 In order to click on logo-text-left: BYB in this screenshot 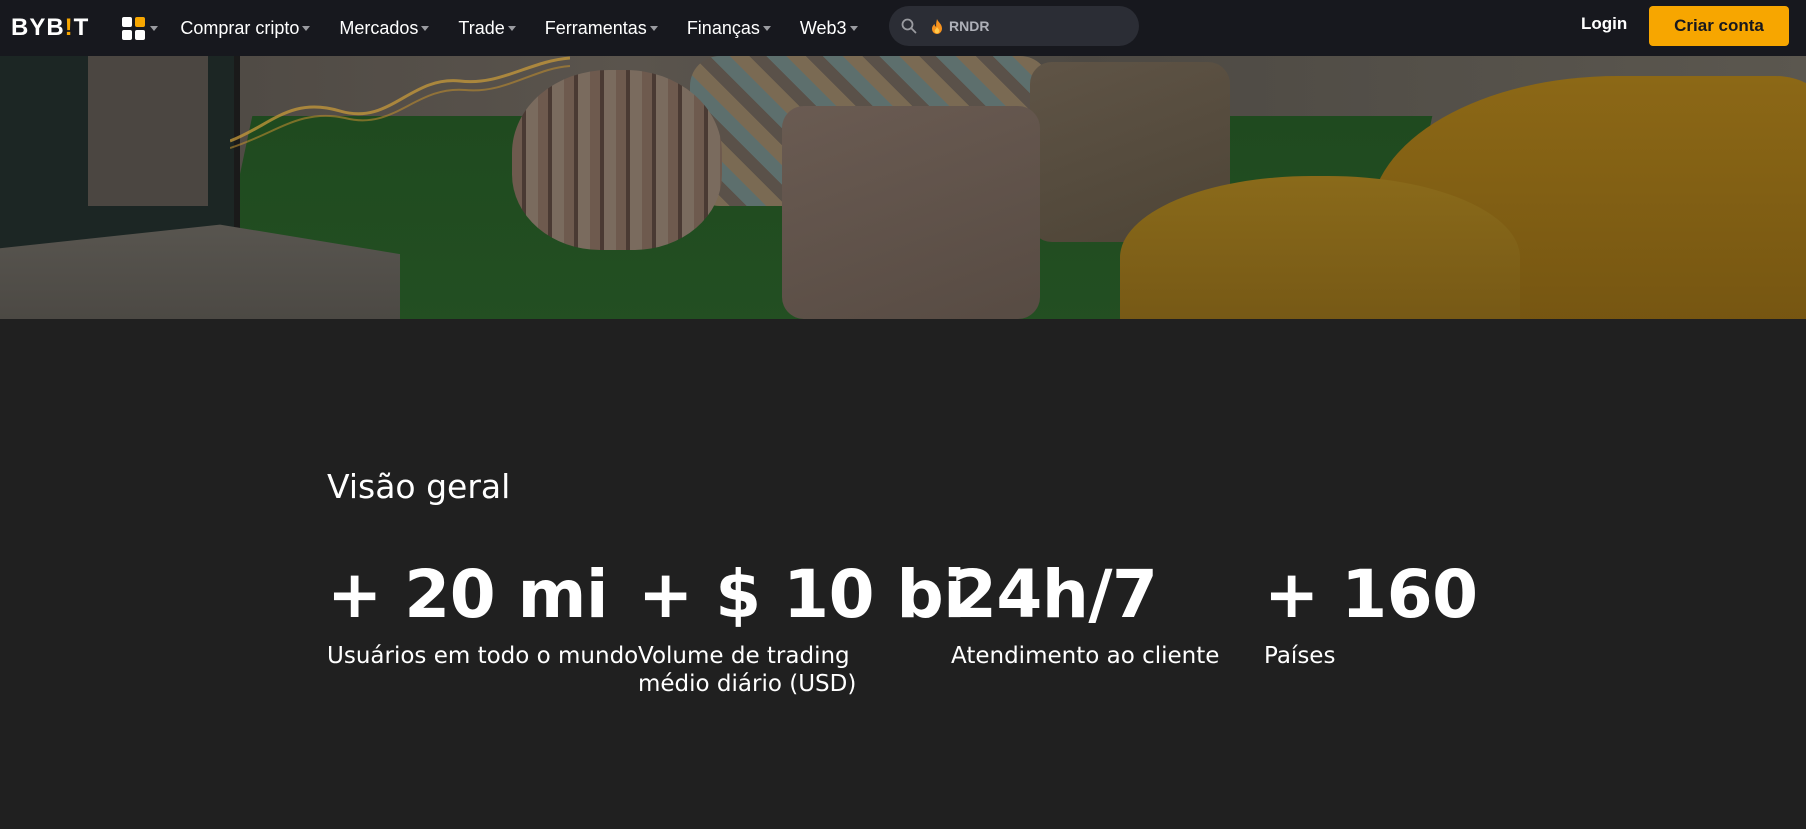, I will do `click(38, 27)`.